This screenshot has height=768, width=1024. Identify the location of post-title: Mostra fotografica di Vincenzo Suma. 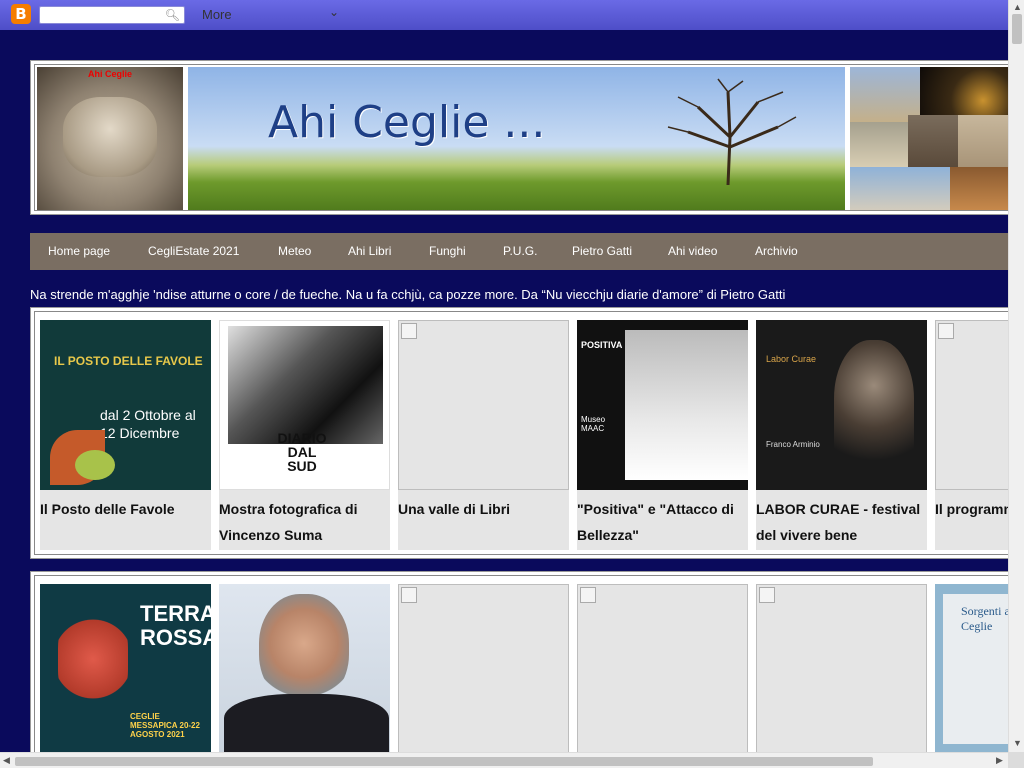
(304, 522).